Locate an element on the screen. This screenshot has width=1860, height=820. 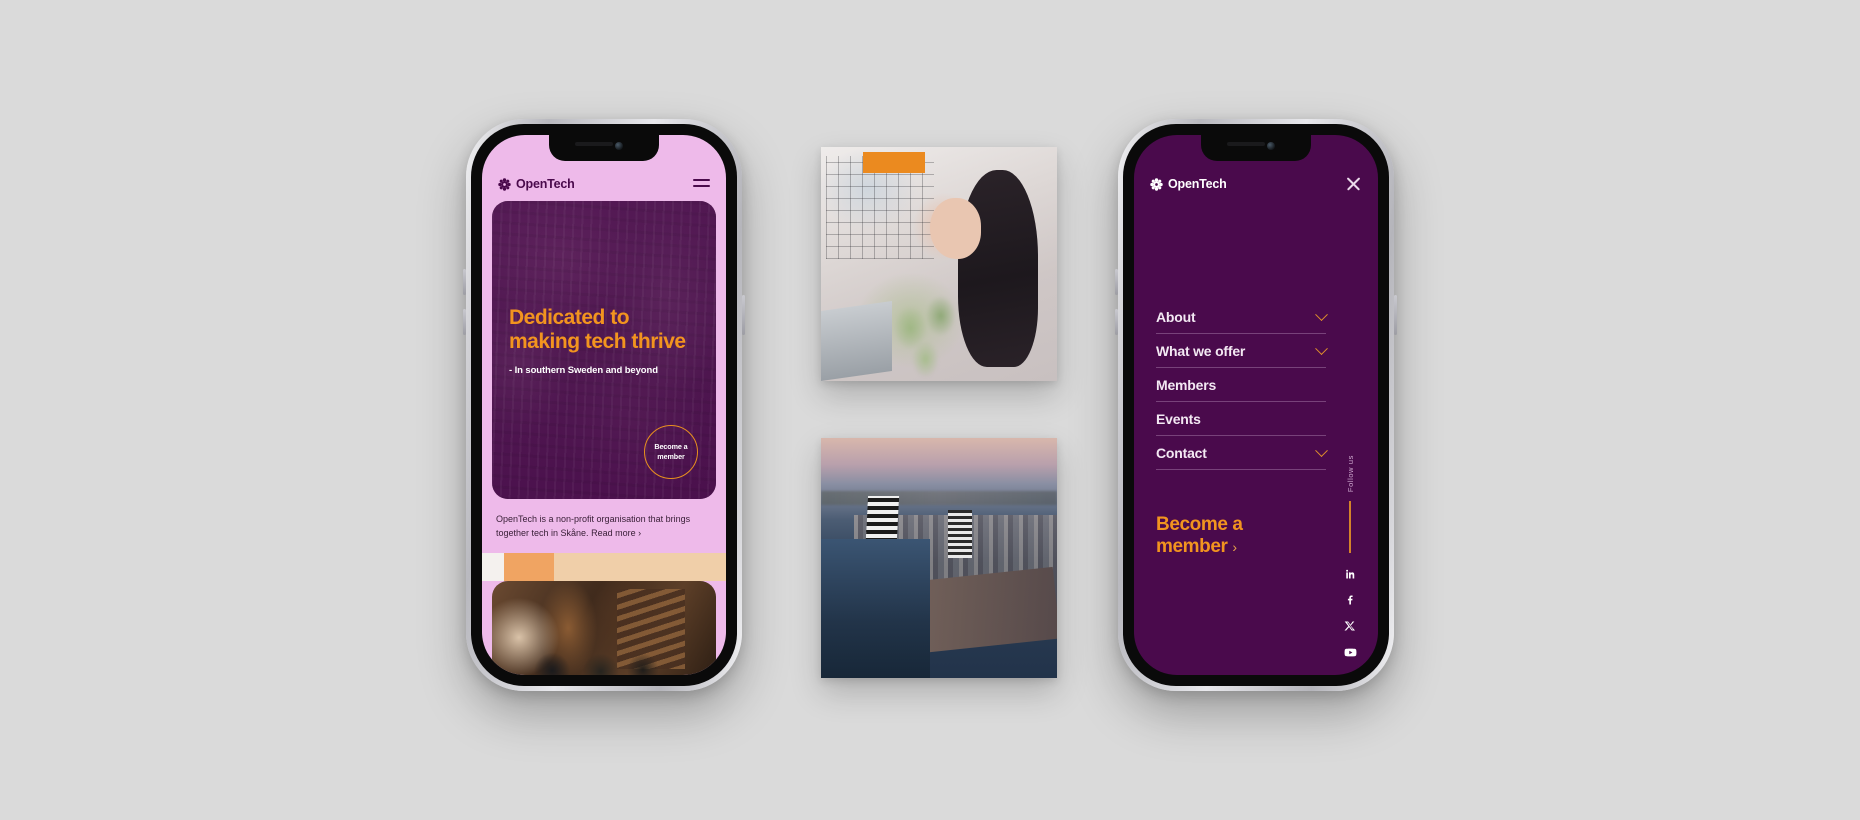
photo-city-waterfront is located at coordinates (939, 558).